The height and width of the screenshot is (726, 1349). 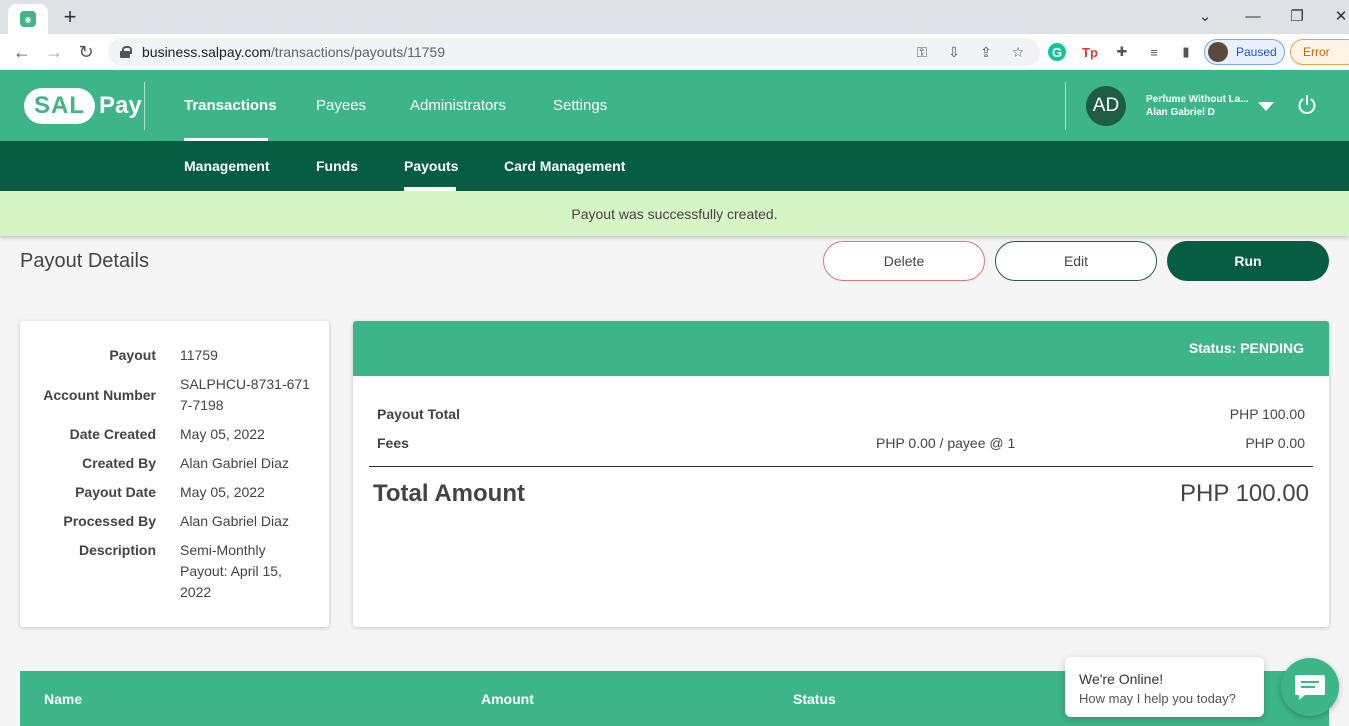 What do you see at coordinates (674, 166) in the screenshot?
I see `sub-nav: Management Funds Payouts Card Management` at bounding box center [674, 166].